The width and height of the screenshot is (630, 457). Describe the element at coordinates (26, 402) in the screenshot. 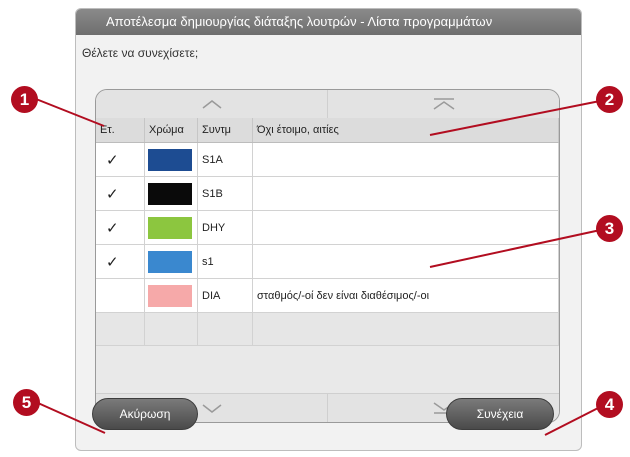

I see `callout-badge: 5` at that location.